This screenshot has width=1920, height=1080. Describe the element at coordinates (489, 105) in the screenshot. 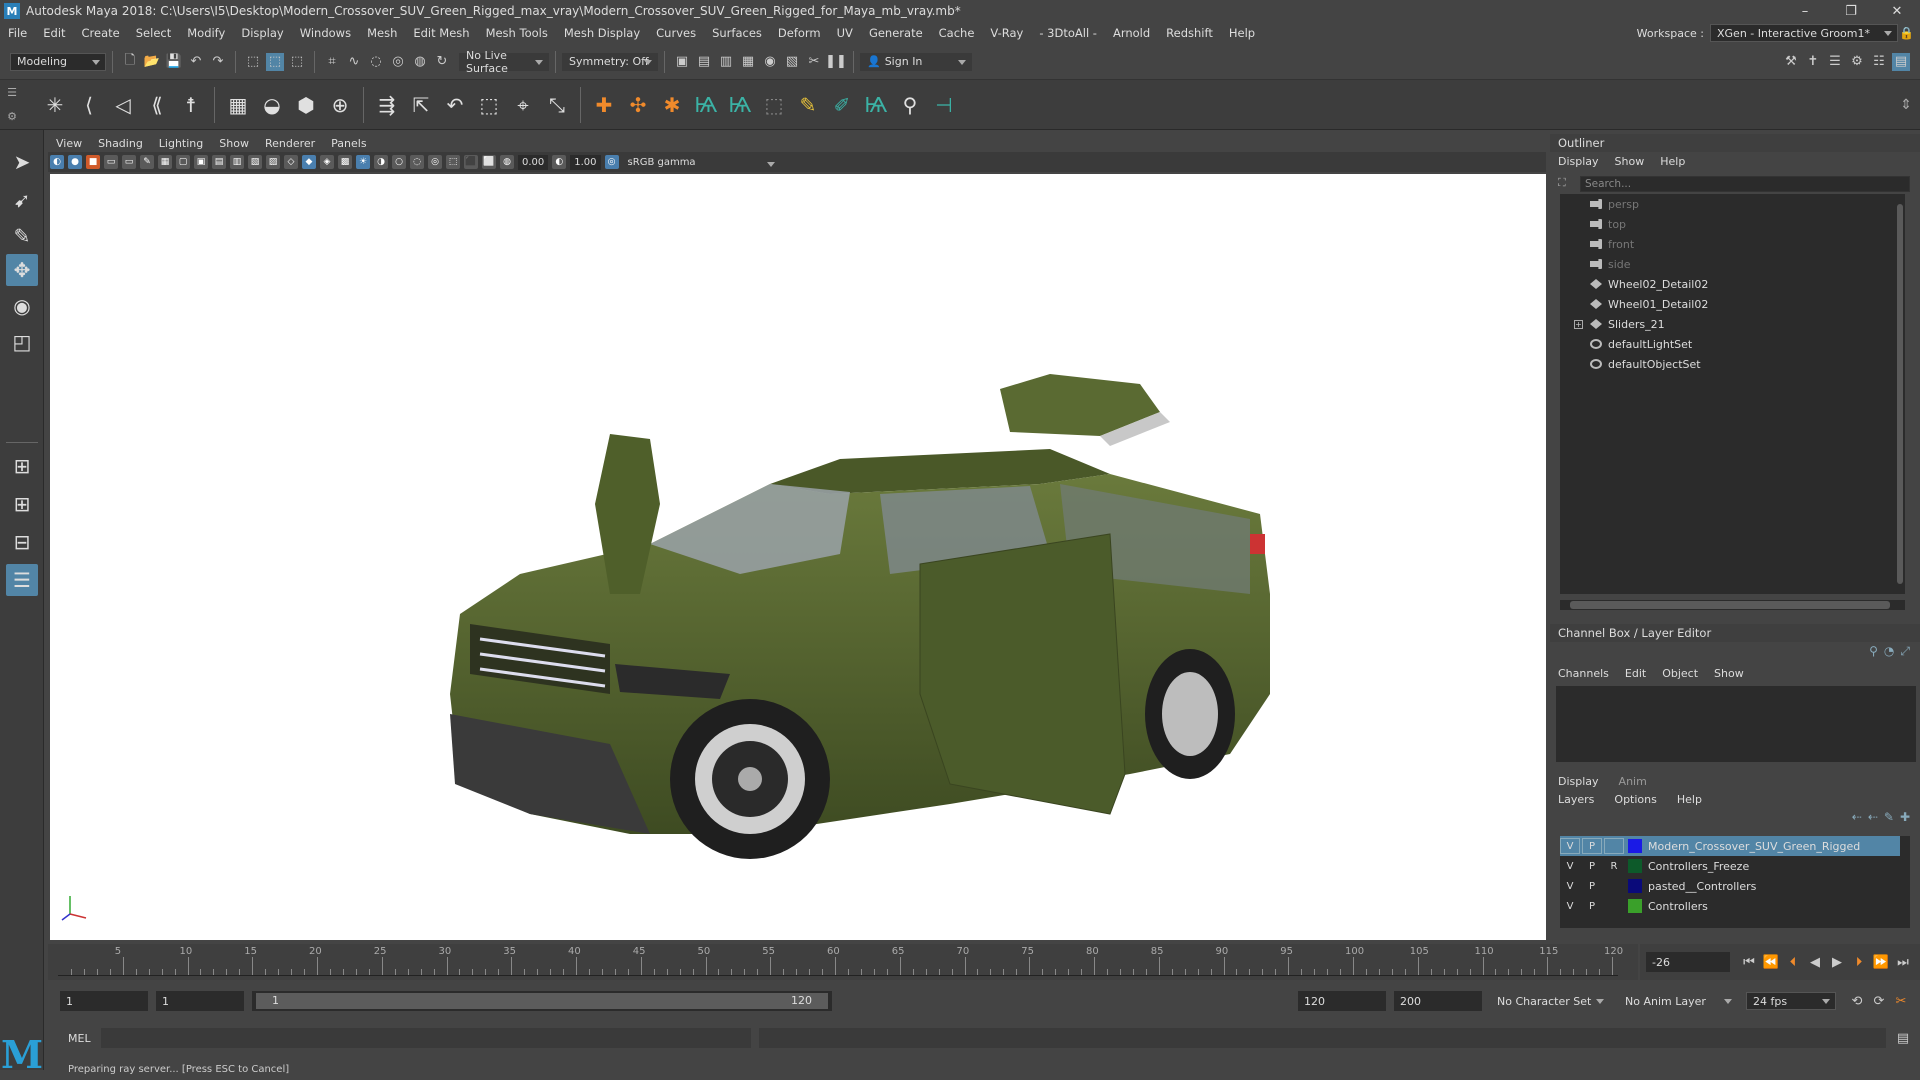

I see `scale-constraint-icon: ⬚` at that location.